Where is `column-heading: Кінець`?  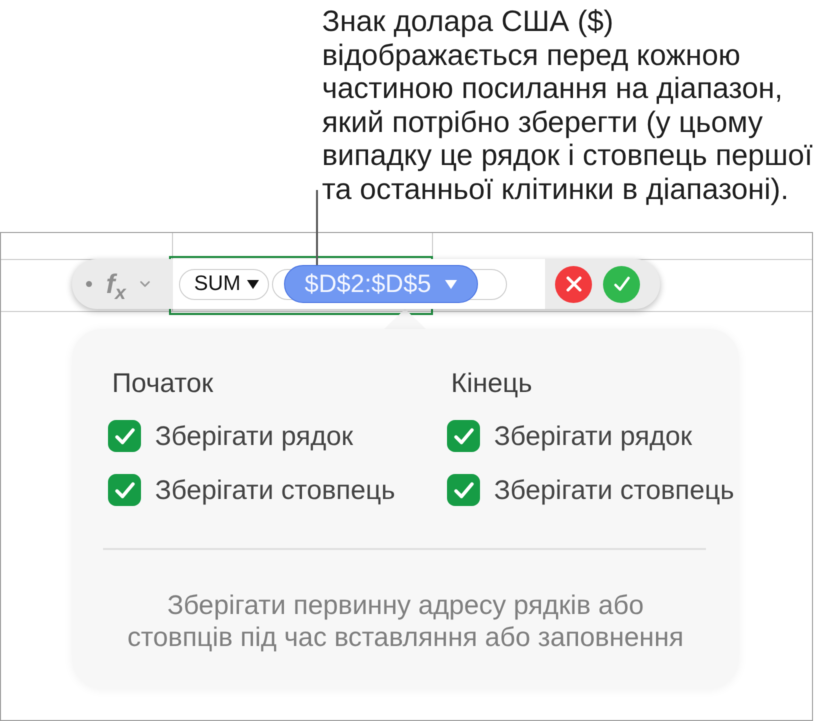 column-heading: Кінець is located at coordinates (491, 383).